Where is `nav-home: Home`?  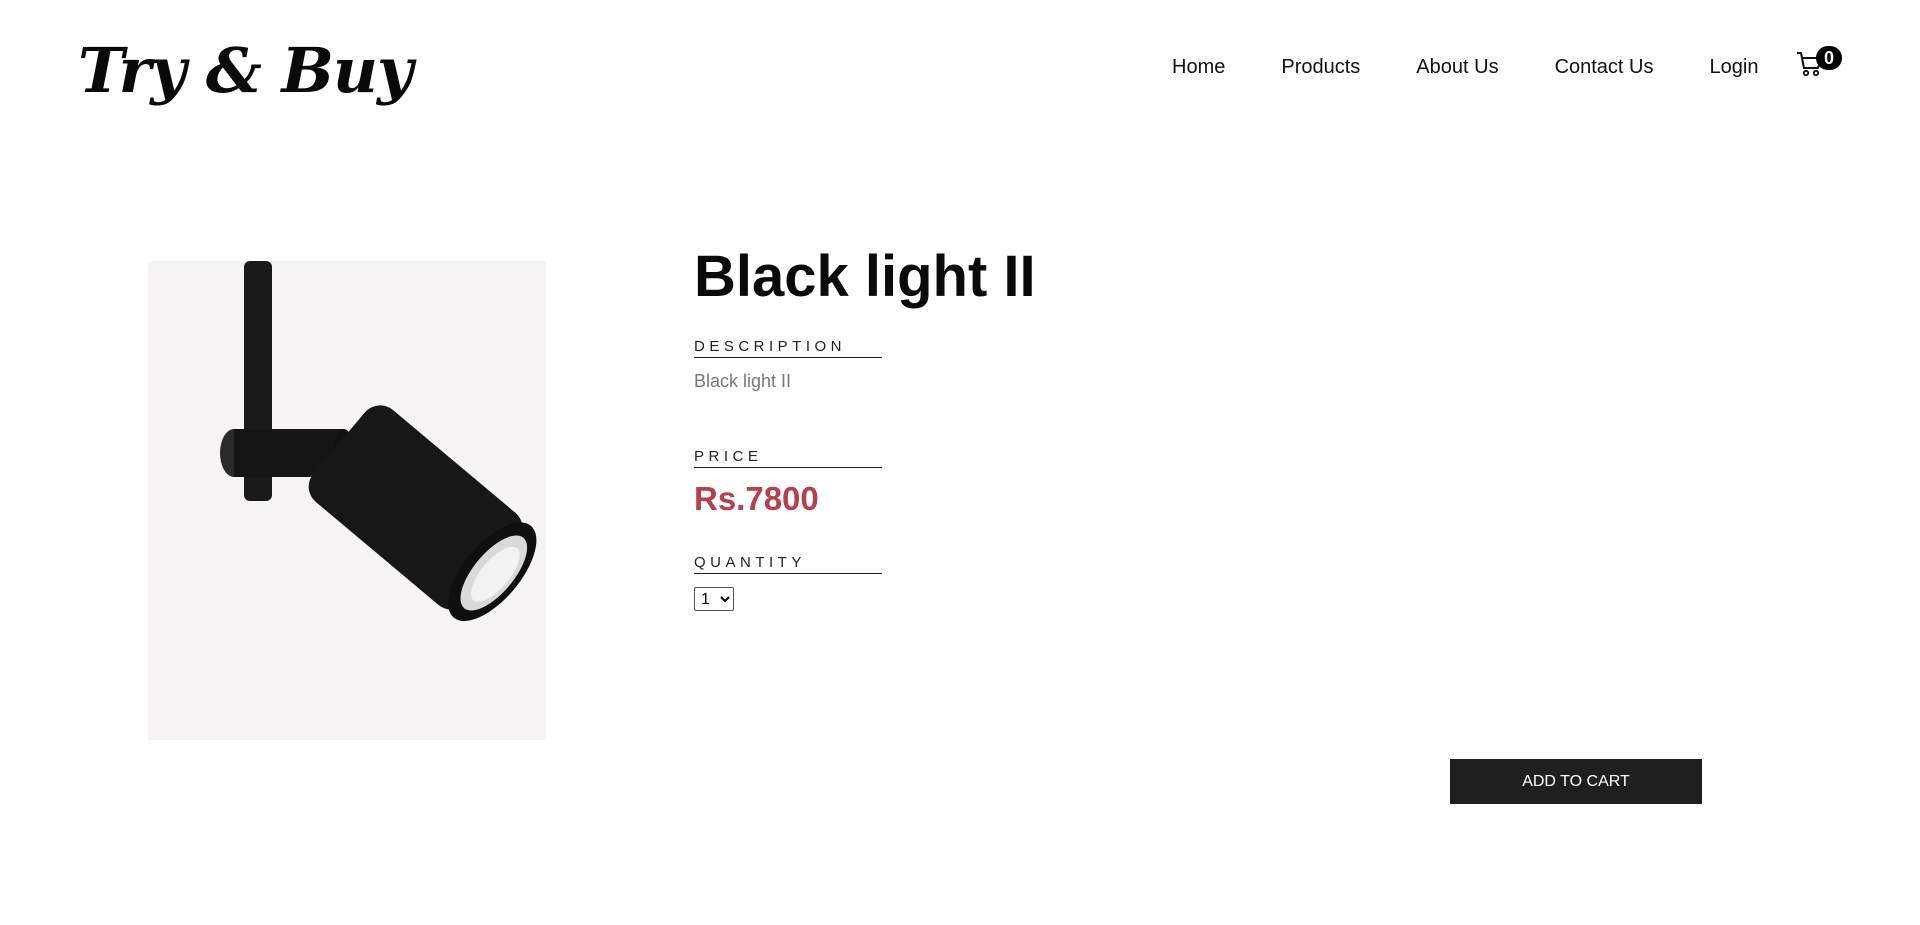 nav-home: Home is located at coordinates (1198, 67).